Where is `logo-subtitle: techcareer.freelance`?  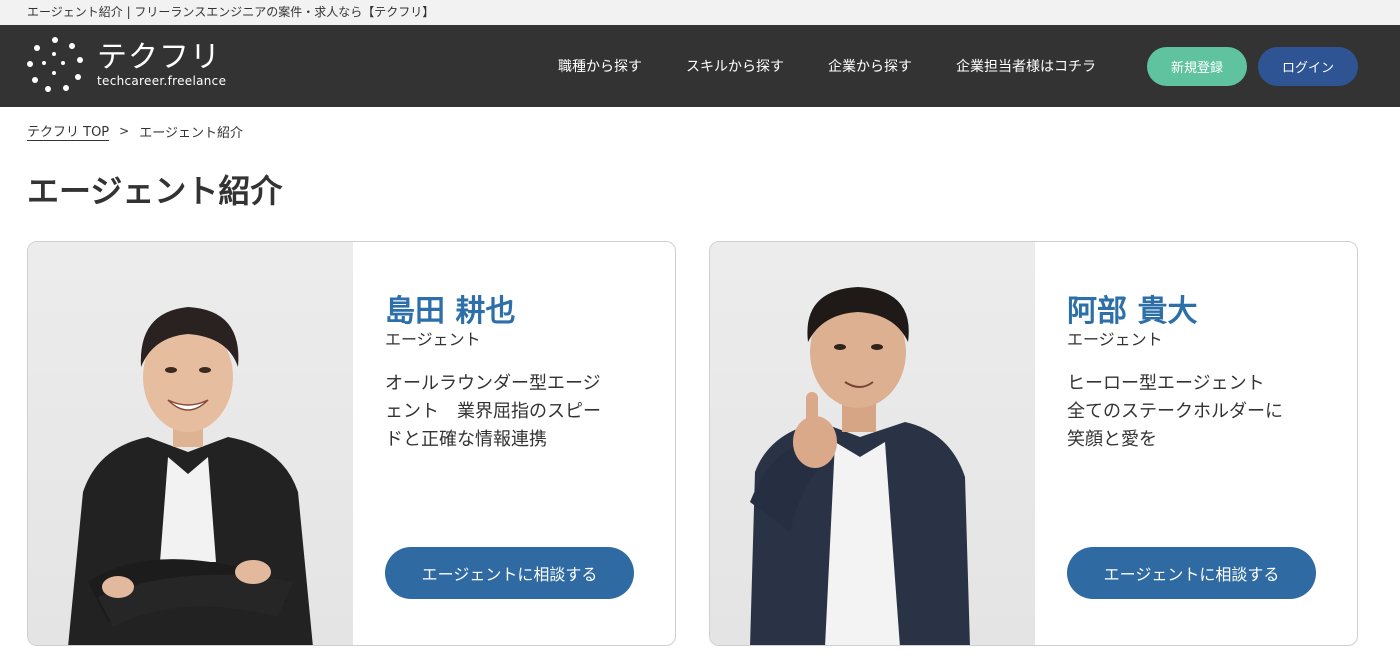
logo-subtitle: techcareer.freelance is located at coordinates (162, 81).